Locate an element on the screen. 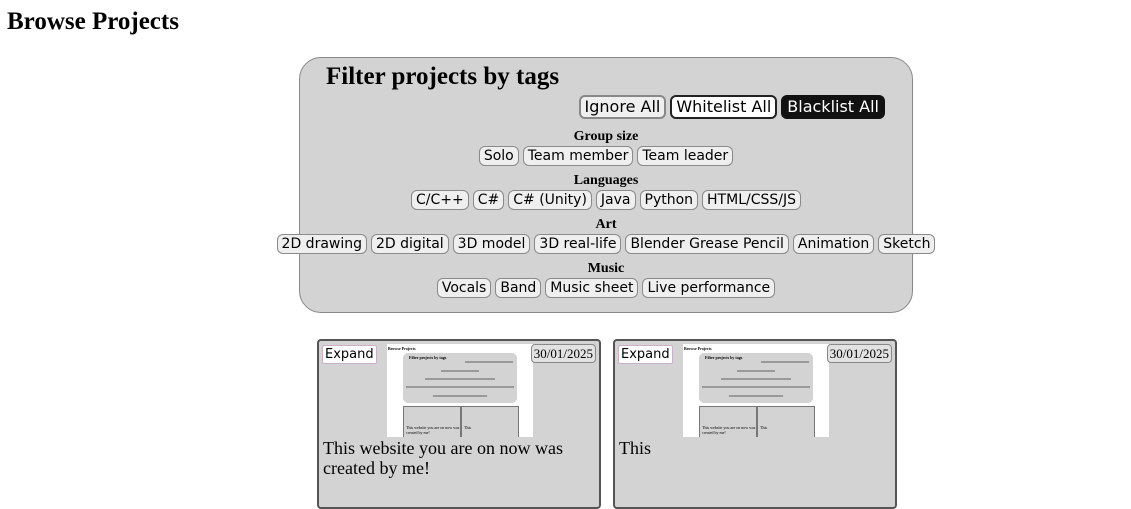 The height and width of the screenshot is (509, 1131). tag-blender-grease-pencil: Blender Grease Pencil is located at coordinates (707, 244).